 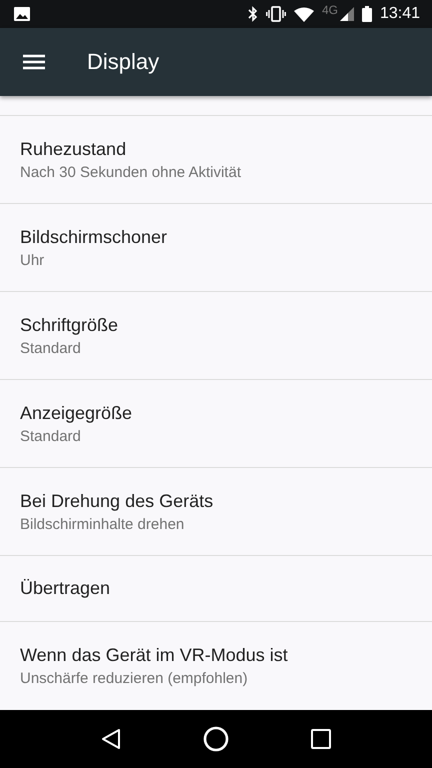 What do you see at coordinates (216, 739) in the screenshot?
I see `home-icon` at bounding box center [216, 739].